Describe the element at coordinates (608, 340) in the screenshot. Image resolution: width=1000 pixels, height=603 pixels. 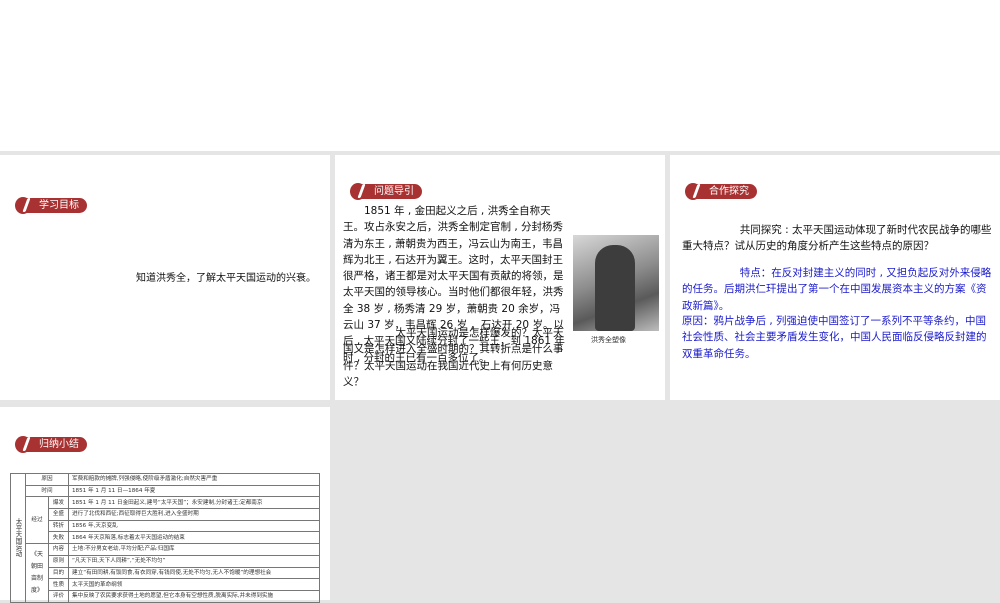
I see `photo-caption: 洪秀全塑像` at that location.